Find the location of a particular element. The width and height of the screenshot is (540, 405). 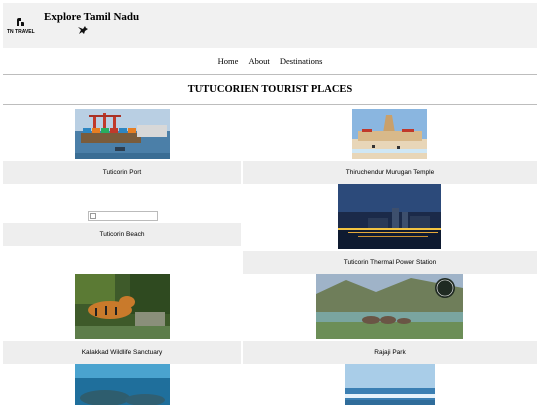

site-title: Explore Tamil Nadu is located at coordinates (92, 17).